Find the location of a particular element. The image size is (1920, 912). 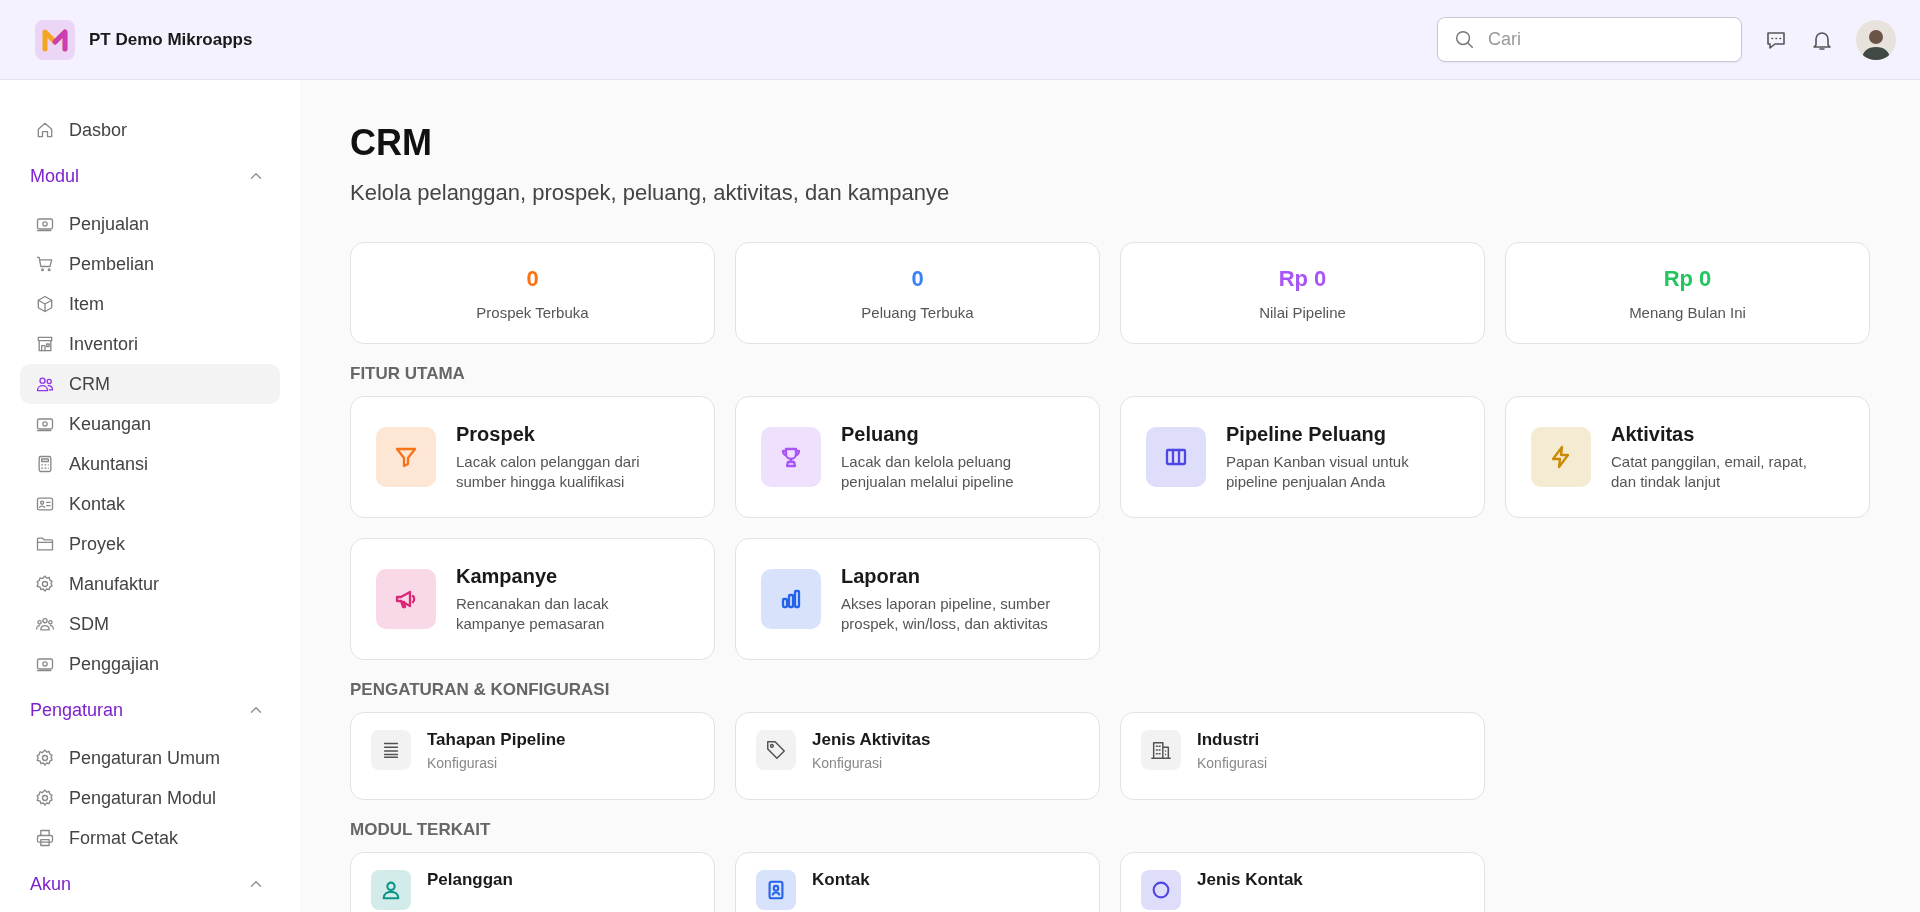

feature-card: Peluang Lacak dan kelola peluang penjualan melalui pipeline is located at coordinates (917, 457).